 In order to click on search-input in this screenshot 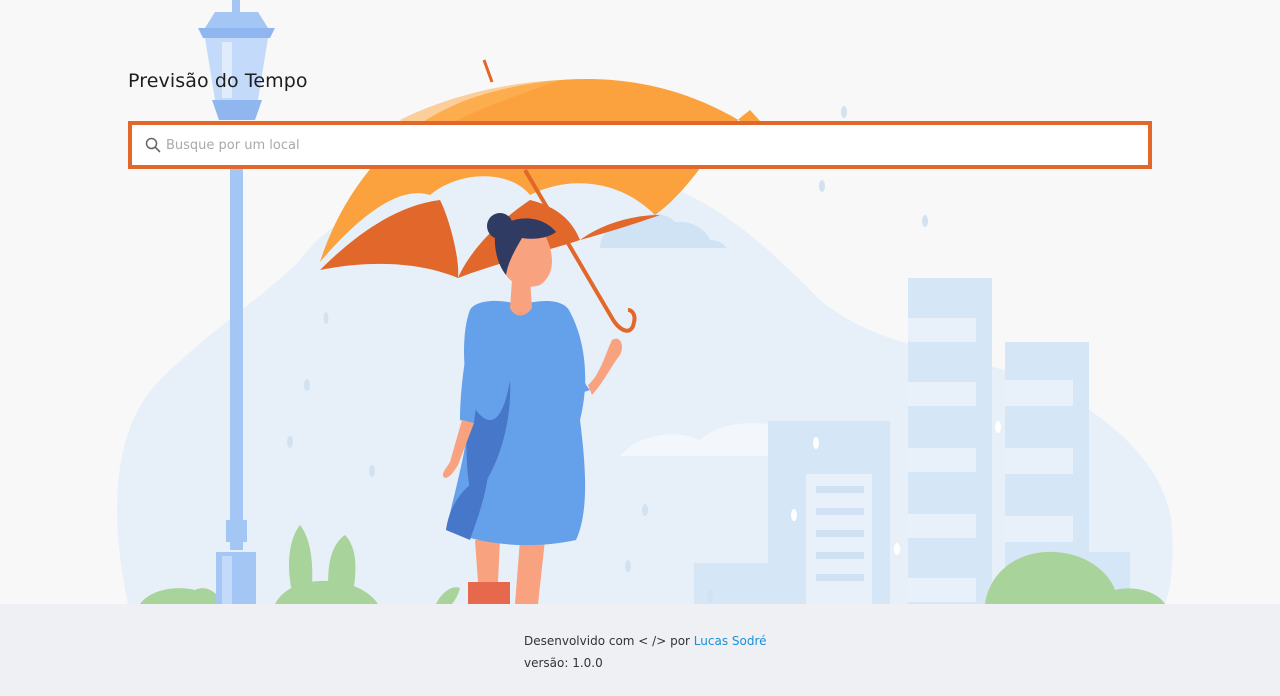, I will do `click(657, 145)`.